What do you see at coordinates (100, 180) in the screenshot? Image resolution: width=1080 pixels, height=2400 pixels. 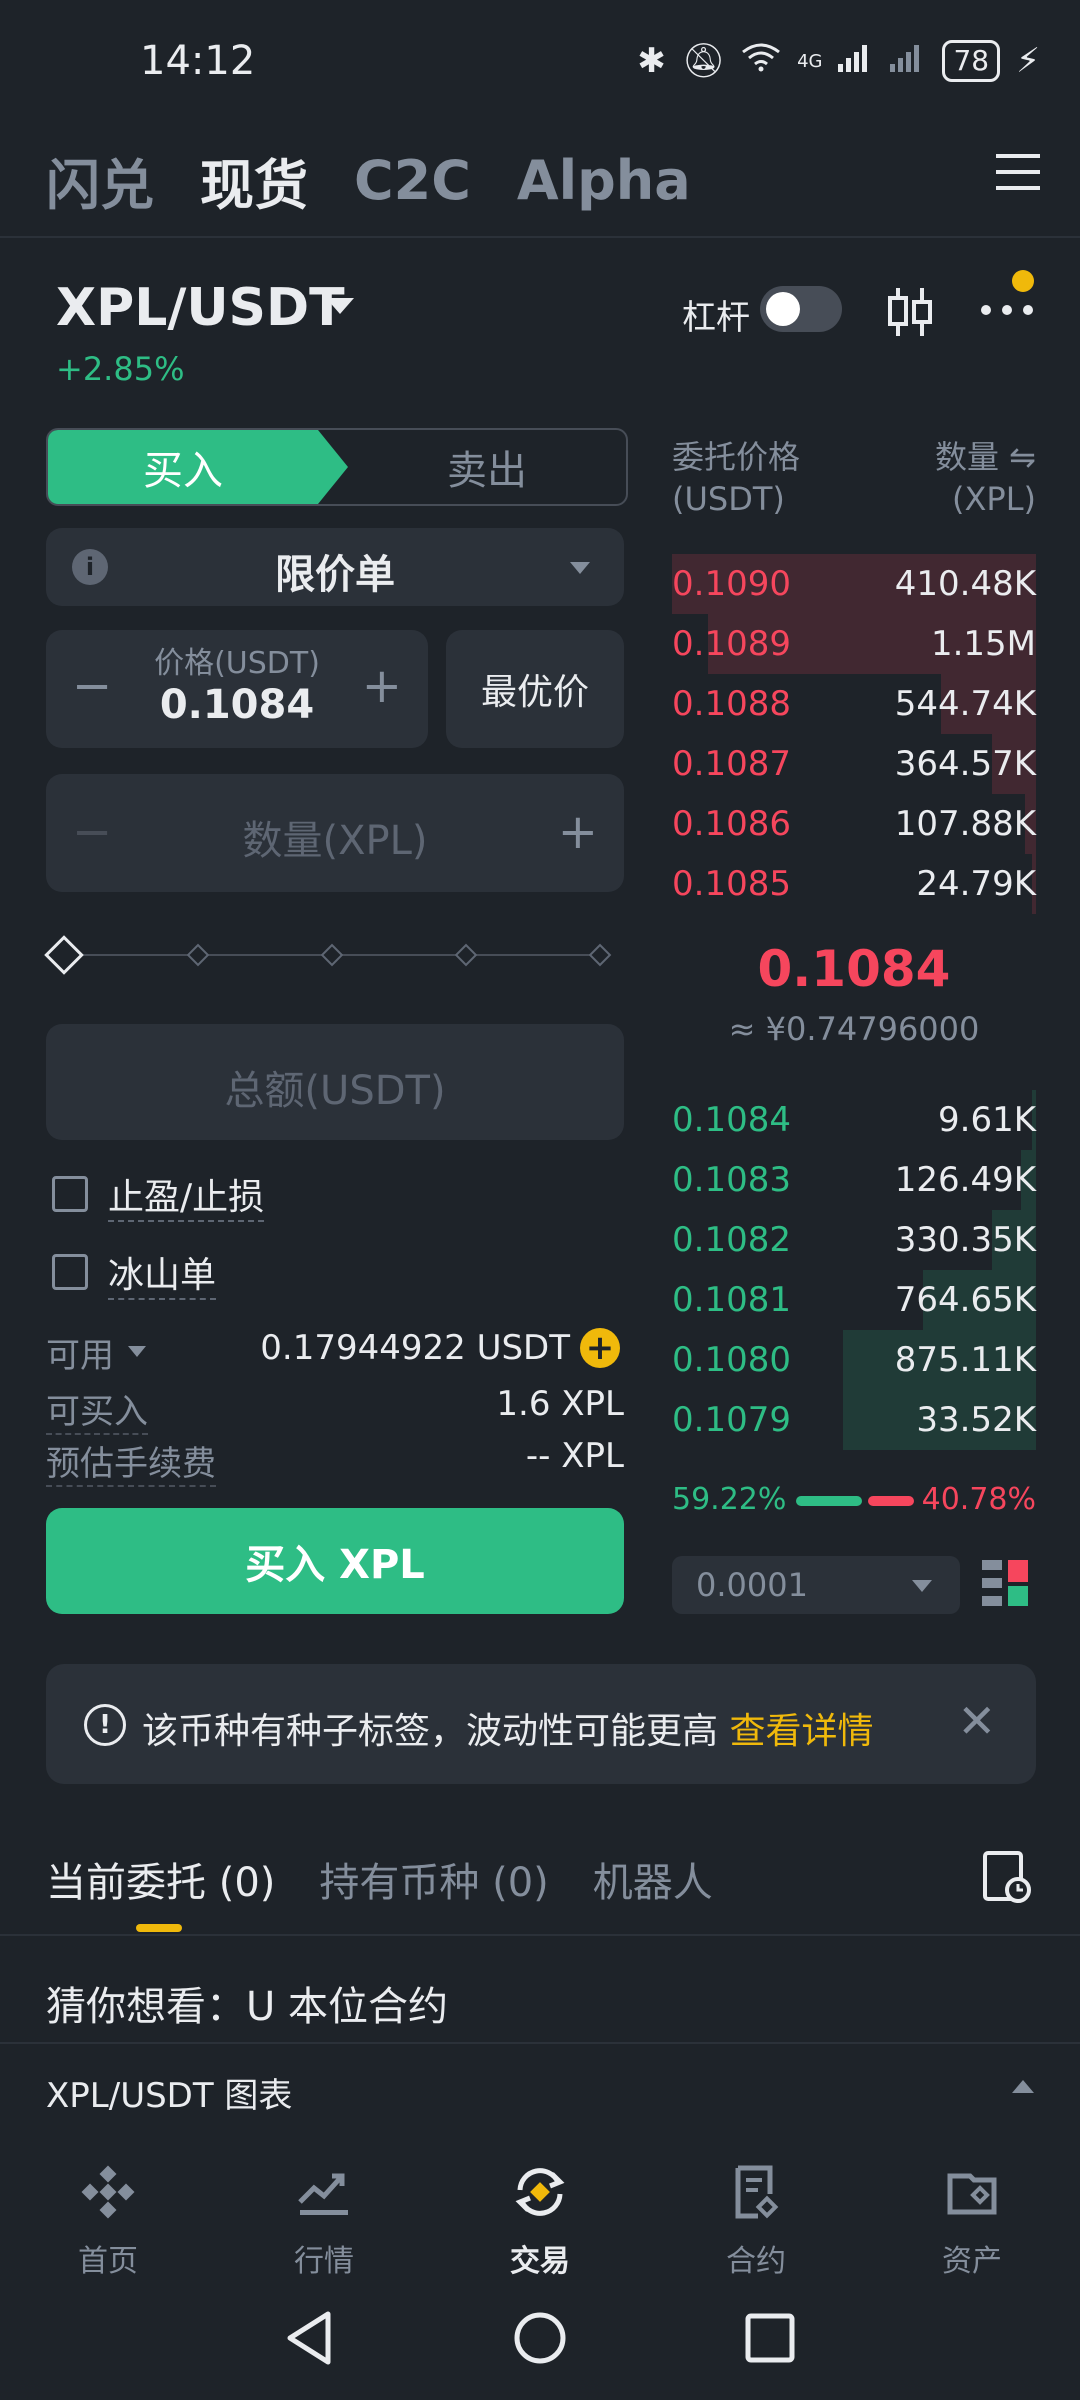 I see `tab-convert: 闪兑` at bounding box center [100, 180].